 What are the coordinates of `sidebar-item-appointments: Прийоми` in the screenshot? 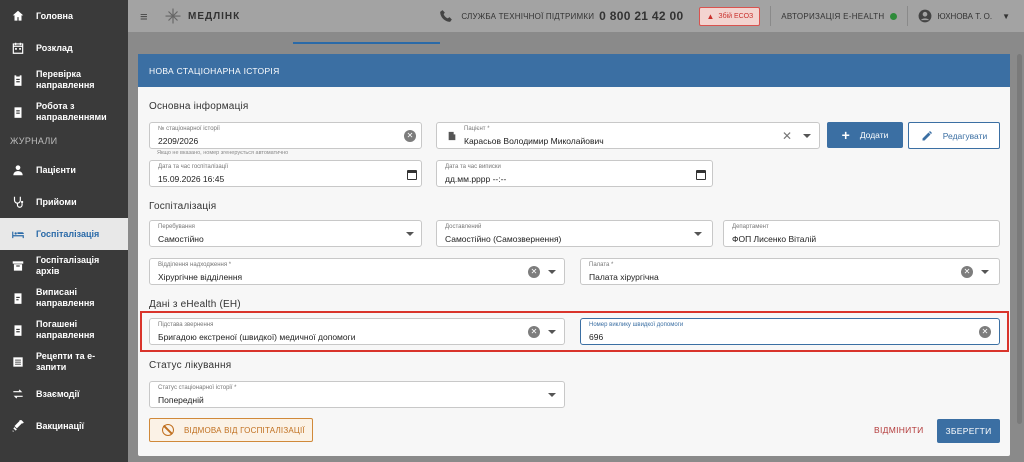 It's located at (64, 202).